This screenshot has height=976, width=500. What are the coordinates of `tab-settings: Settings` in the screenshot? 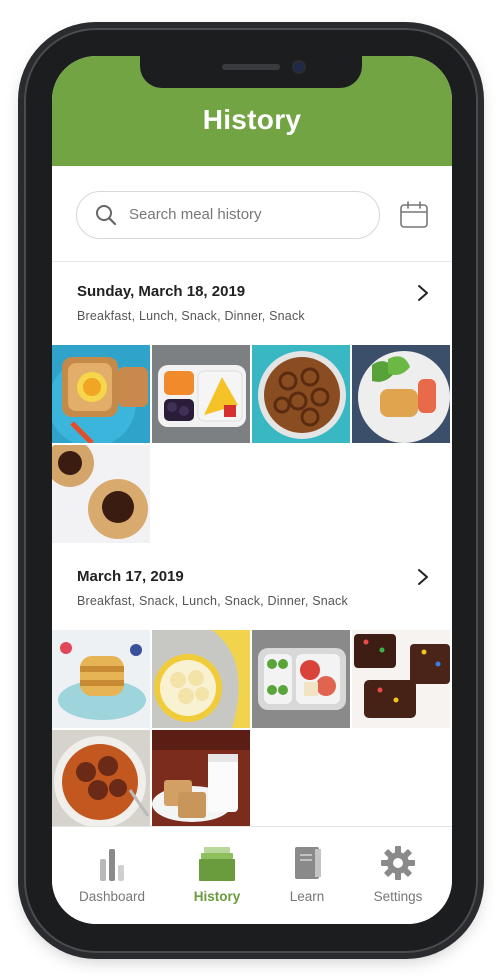 It's located at (398, 875).